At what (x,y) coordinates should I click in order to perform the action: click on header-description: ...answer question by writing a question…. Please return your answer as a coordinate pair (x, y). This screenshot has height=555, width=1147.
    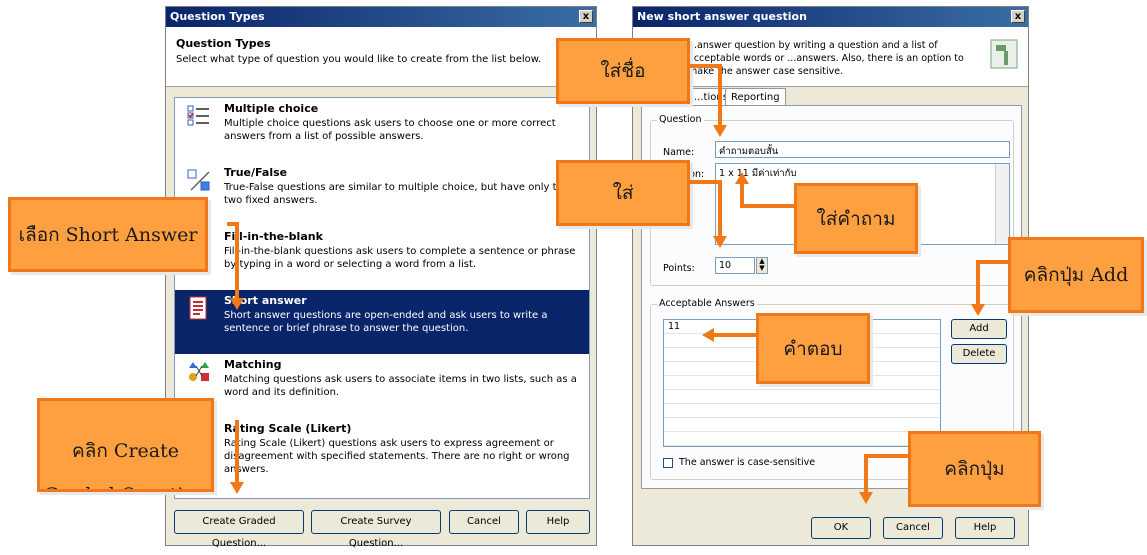
    Looking at the image, I should click on (826, 58).